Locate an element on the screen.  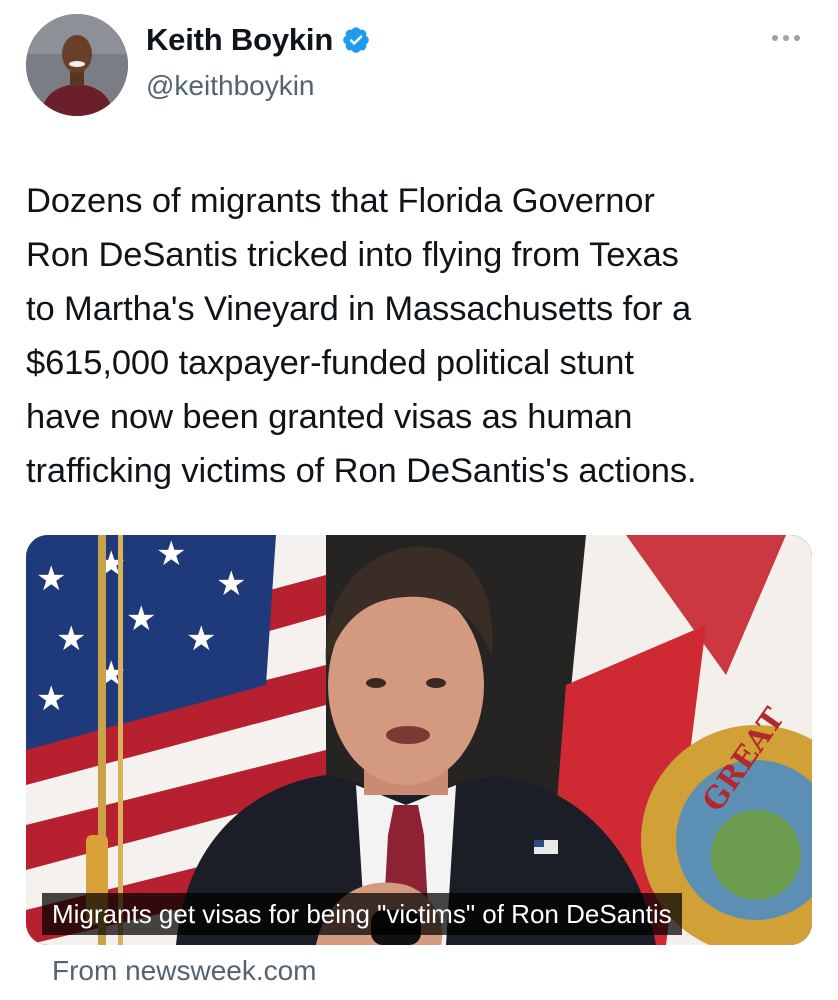
author-handle: @keithboykin is located at coordinates (230, 86).